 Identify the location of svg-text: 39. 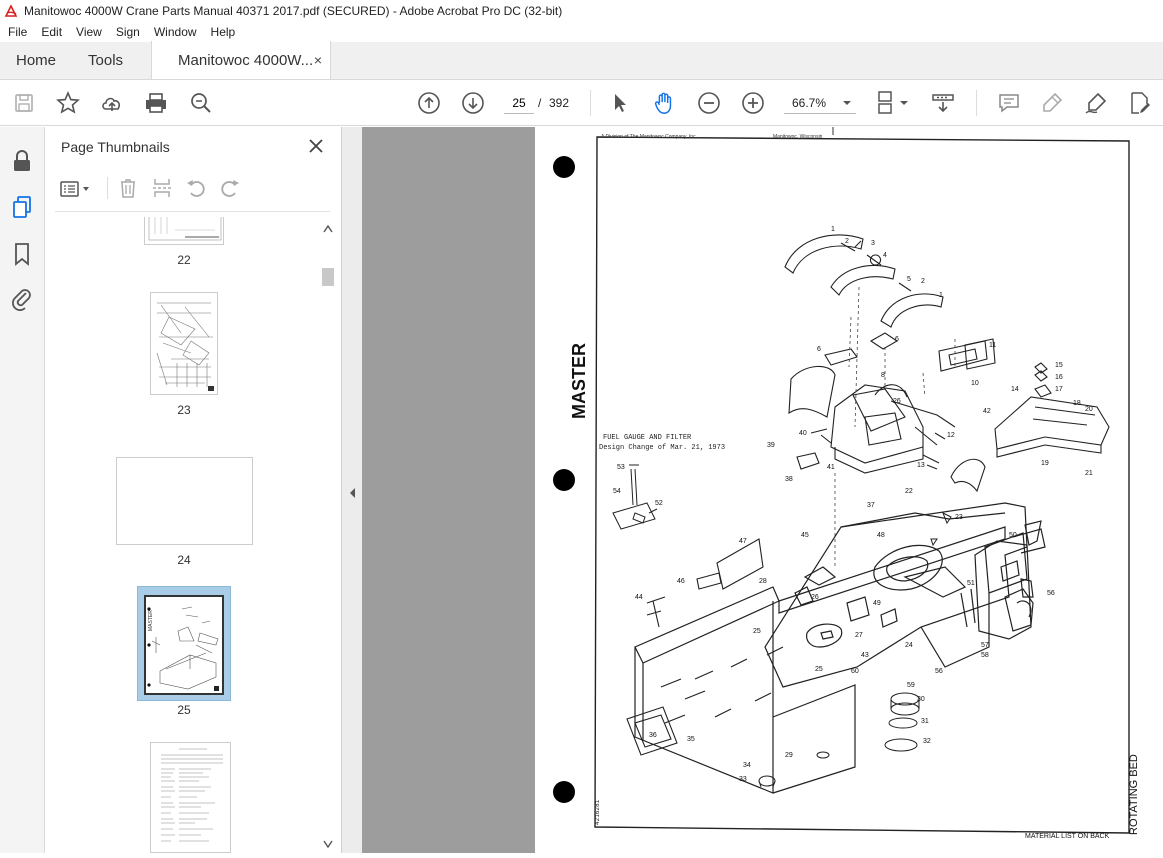
(771, 445).